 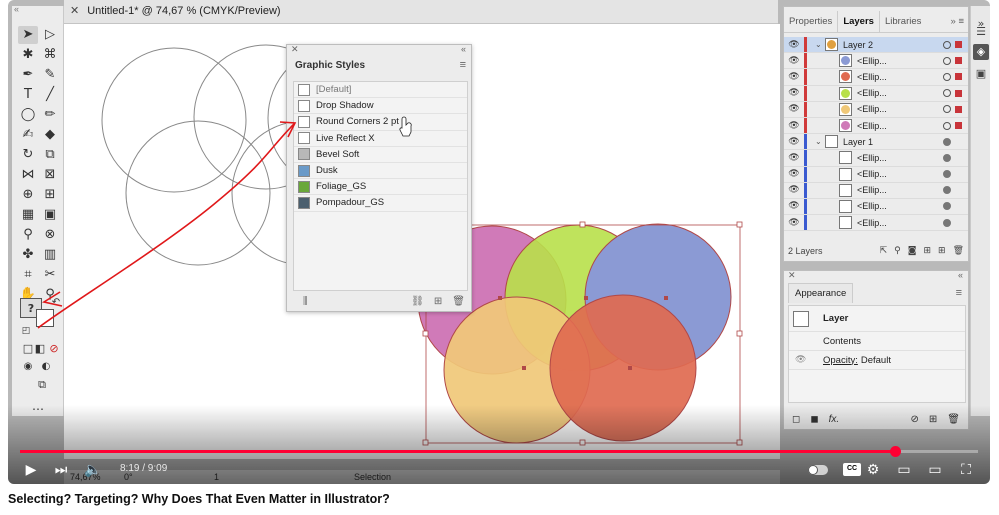 What do you see at coordinates (912, 251) in the screenshot?
I see `clipping-mask-icon: ◙` at bounding box center [912, 251].